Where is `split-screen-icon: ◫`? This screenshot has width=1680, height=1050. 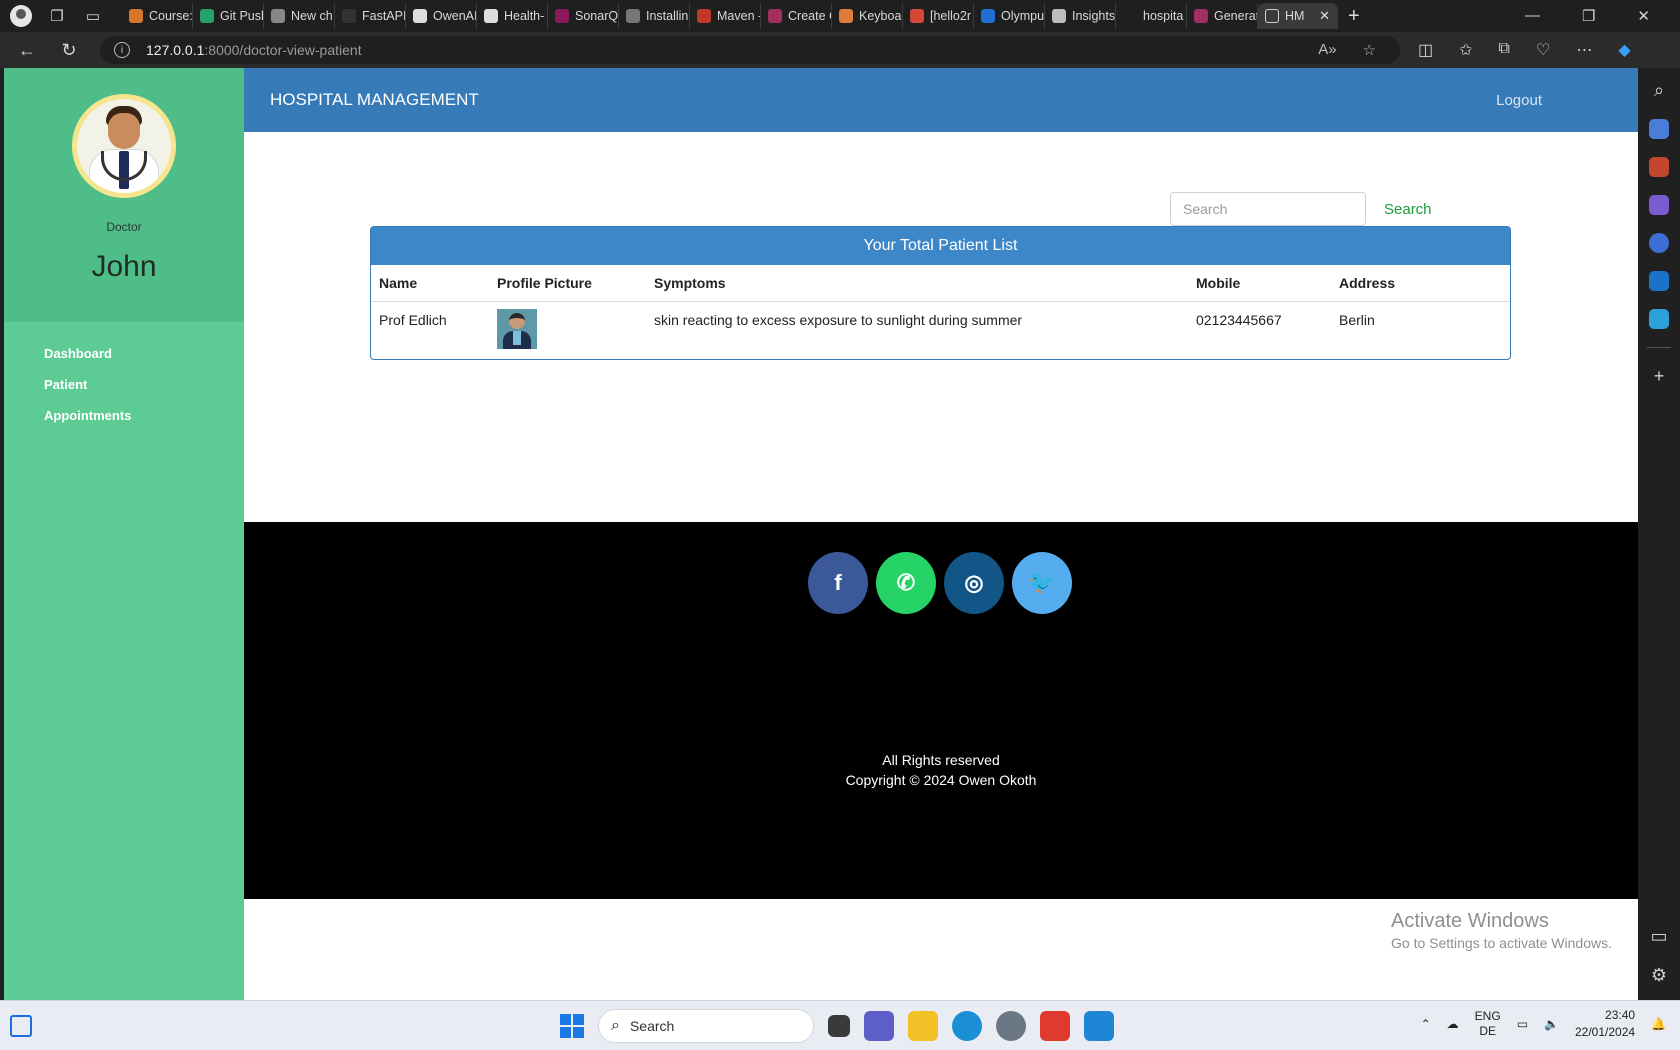 split-screen-icon: ◫ is located at coordinates (1425, 50).